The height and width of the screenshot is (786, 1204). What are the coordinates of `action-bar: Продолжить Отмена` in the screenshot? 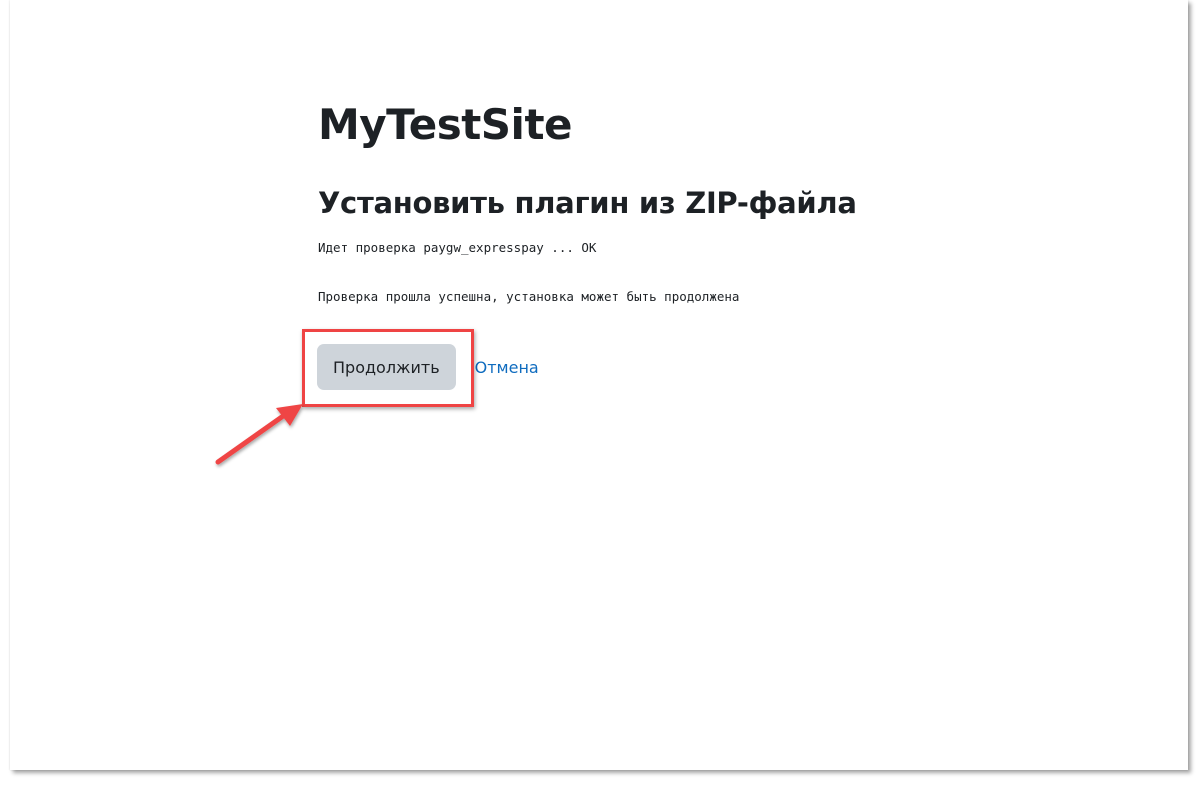 It's located at (428, 367).